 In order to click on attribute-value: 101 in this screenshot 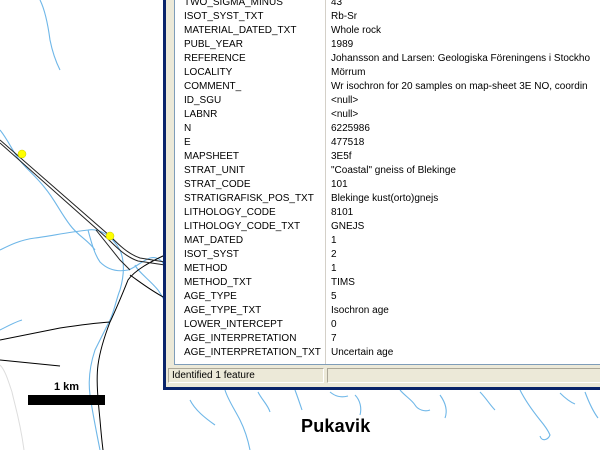, I will do `click(339, 184)`.